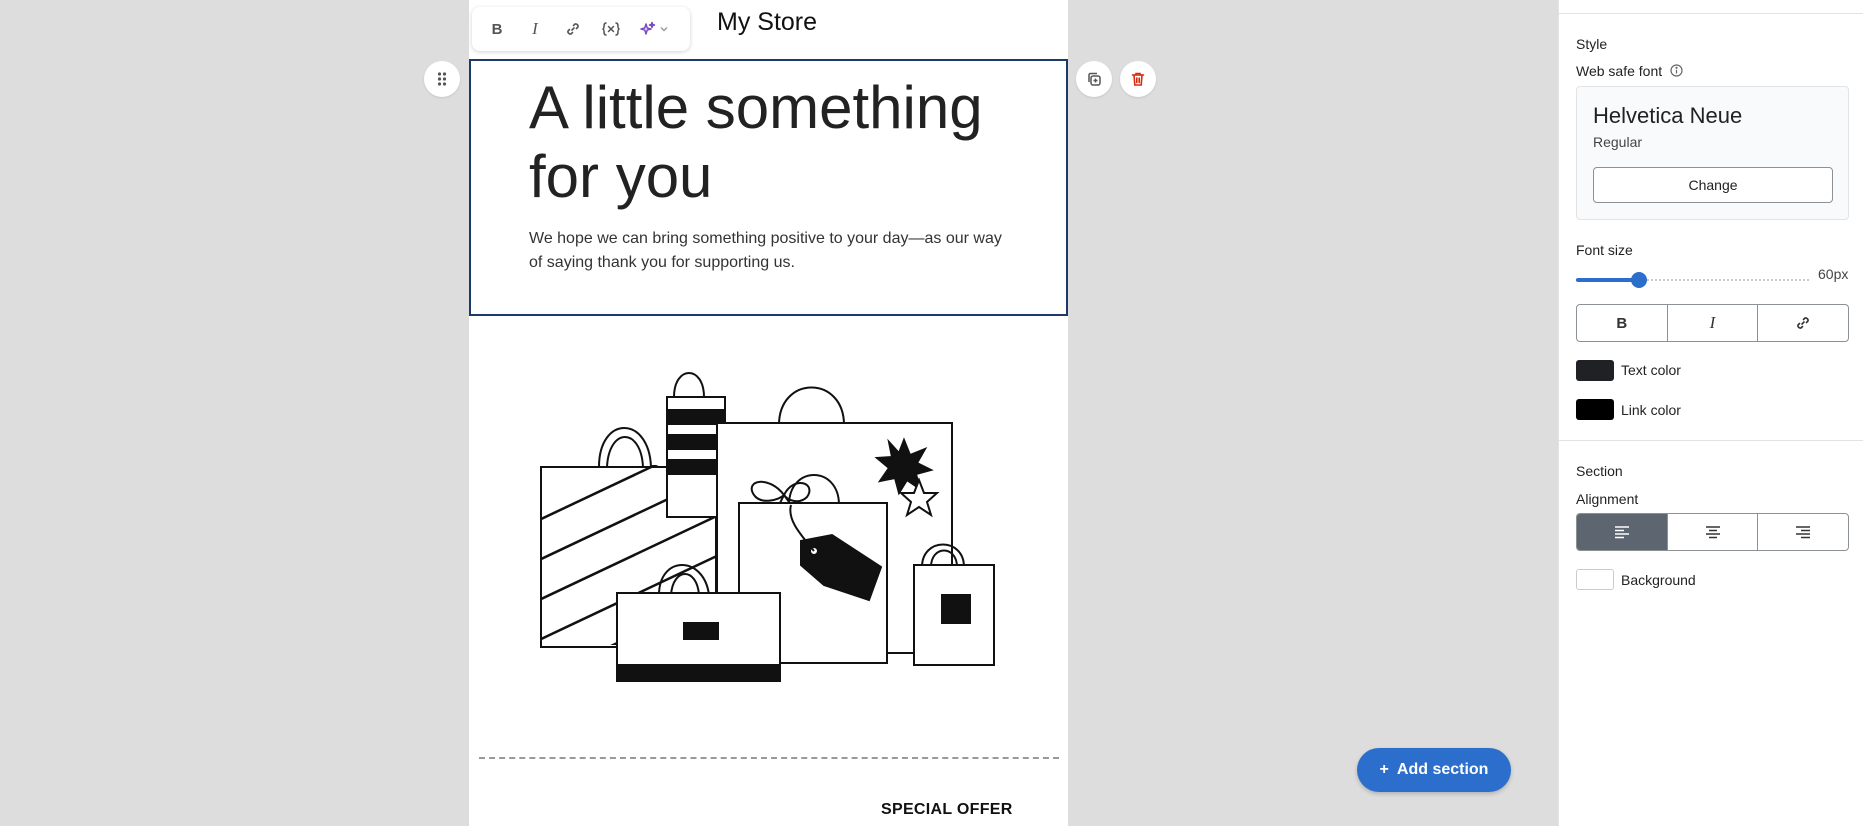  I want to click on store-name-header: My Store, so click(767, 22).